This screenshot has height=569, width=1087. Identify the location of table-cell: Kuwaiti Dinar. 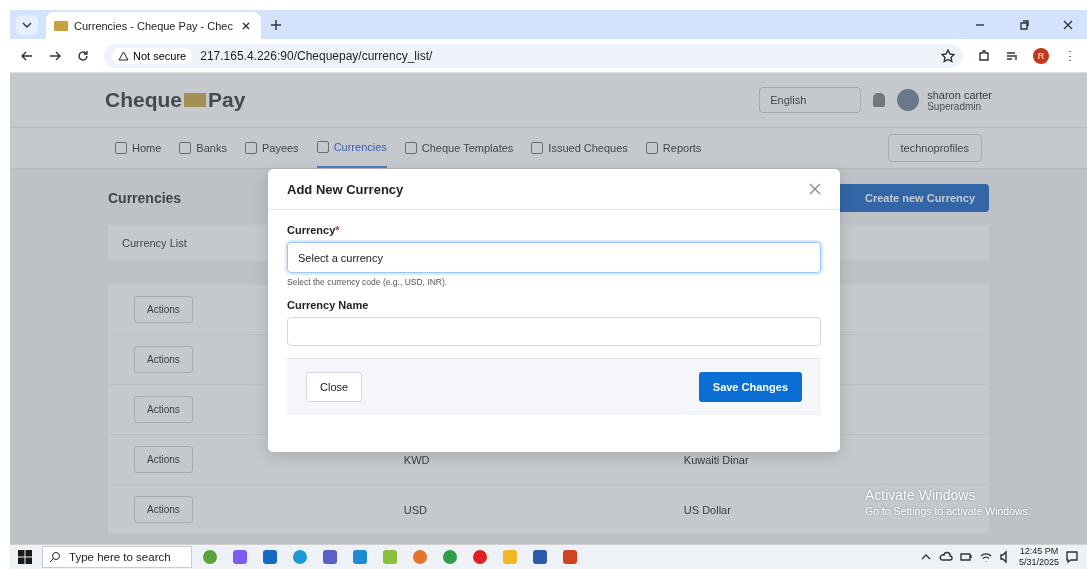
(716, 459).